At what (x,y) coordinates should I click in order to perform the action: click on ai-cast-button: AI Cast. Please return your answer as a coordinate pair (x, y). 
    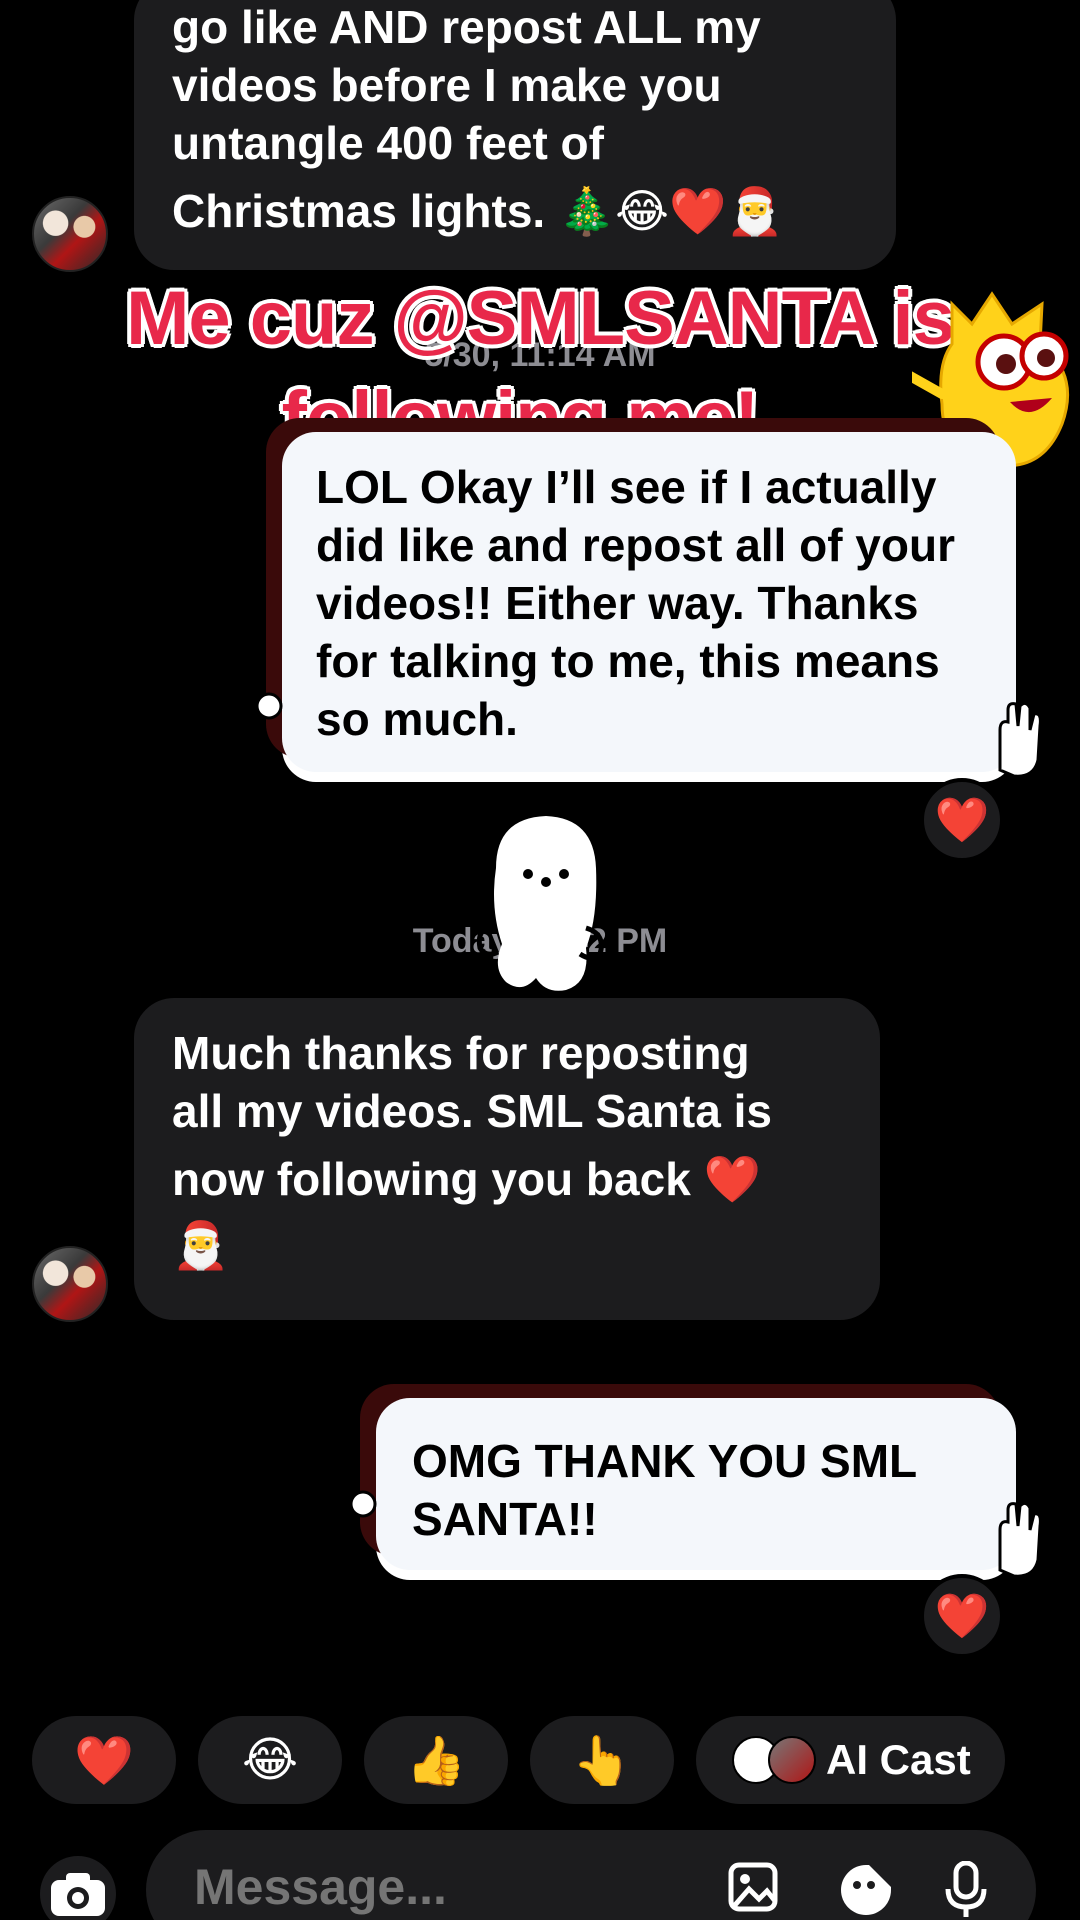
    Looking at the image, I should click on (850, 1760).